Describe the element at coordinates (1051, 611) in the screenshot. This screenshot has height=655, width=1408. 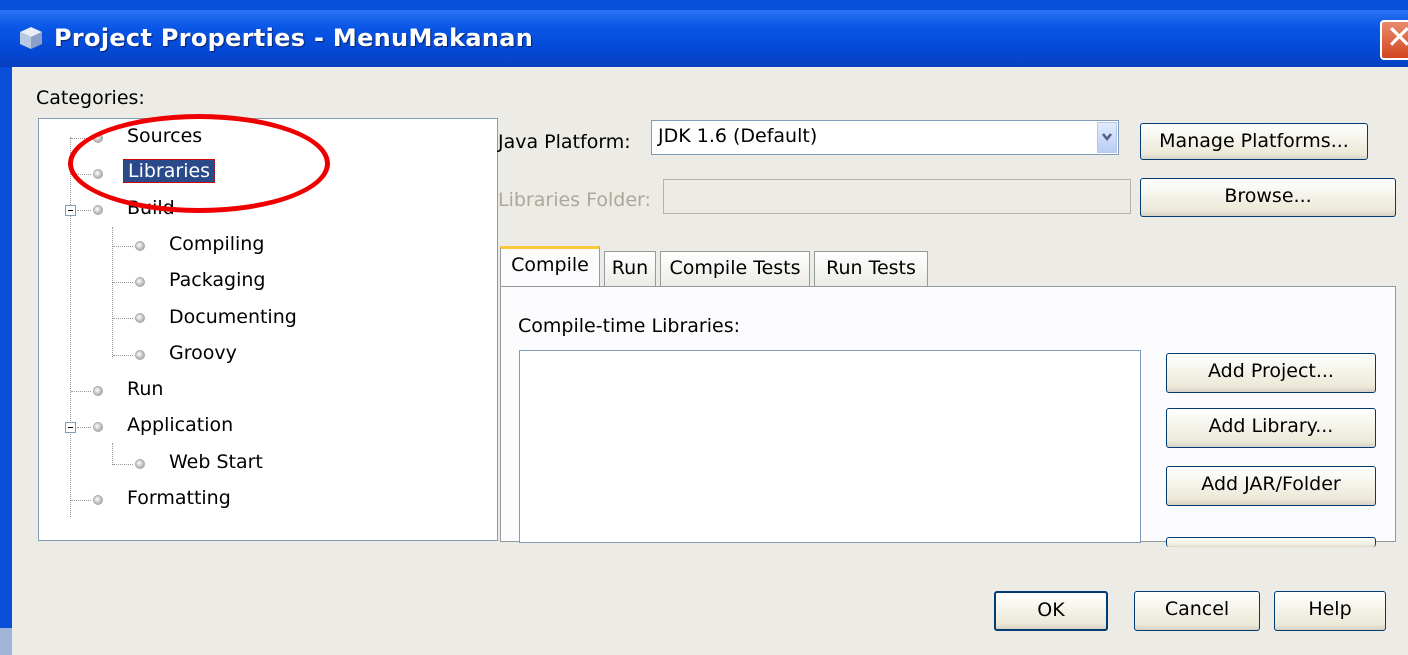
I see `ok-button: OK` at that location.